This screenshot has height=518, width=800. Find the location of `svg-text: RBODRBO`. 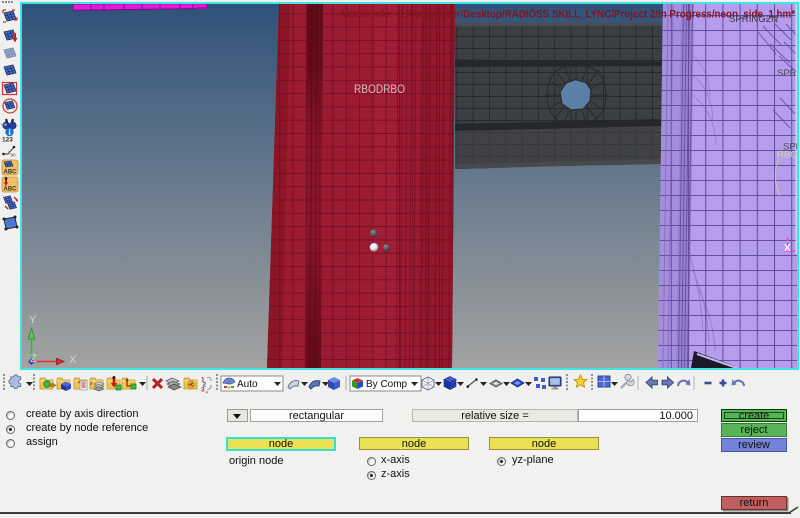

svg-text: RBODRBO is located at coordinates (379, 90).